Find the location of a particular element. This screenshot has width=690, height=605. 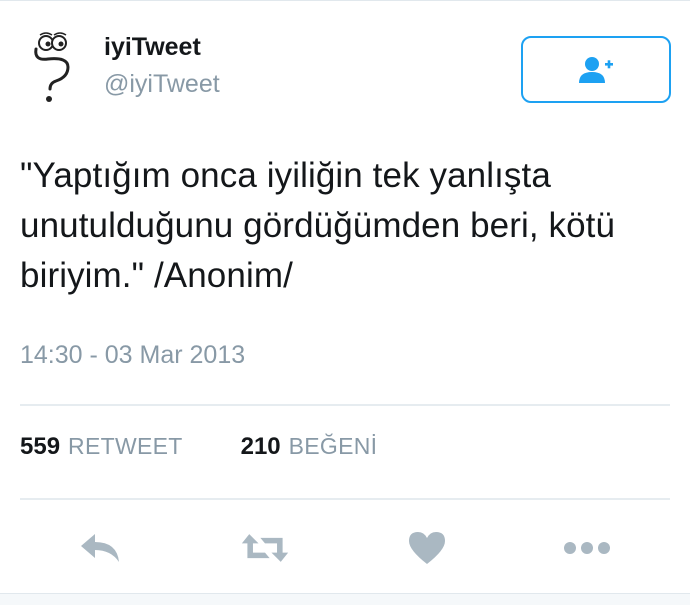

retweet-label: RETWEET is located at coordinates (125, 446).